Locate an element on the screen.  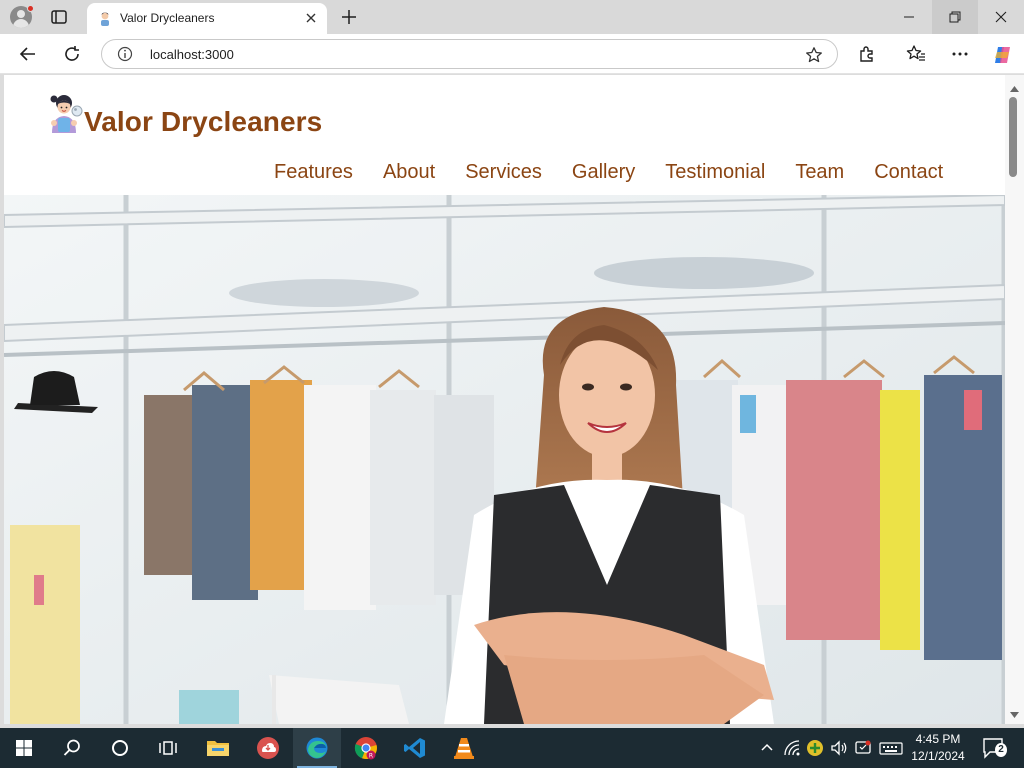
vscode-icon is located at coordinates (415, 748).